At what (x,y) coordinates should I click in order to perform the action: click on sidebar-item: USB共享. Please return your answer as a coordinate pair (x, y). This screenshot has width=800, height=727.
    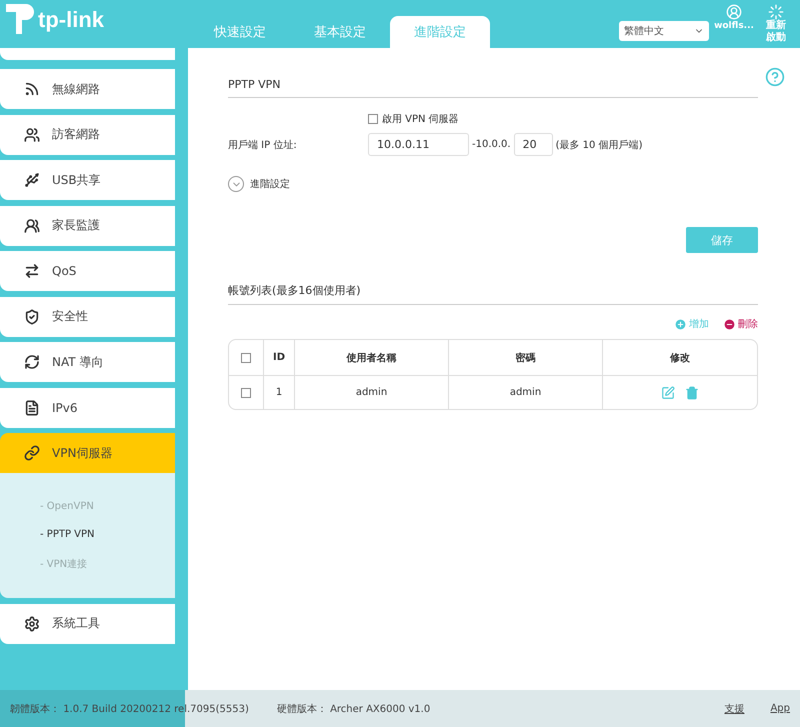
    Looking at the image, I should click on (87, 180).